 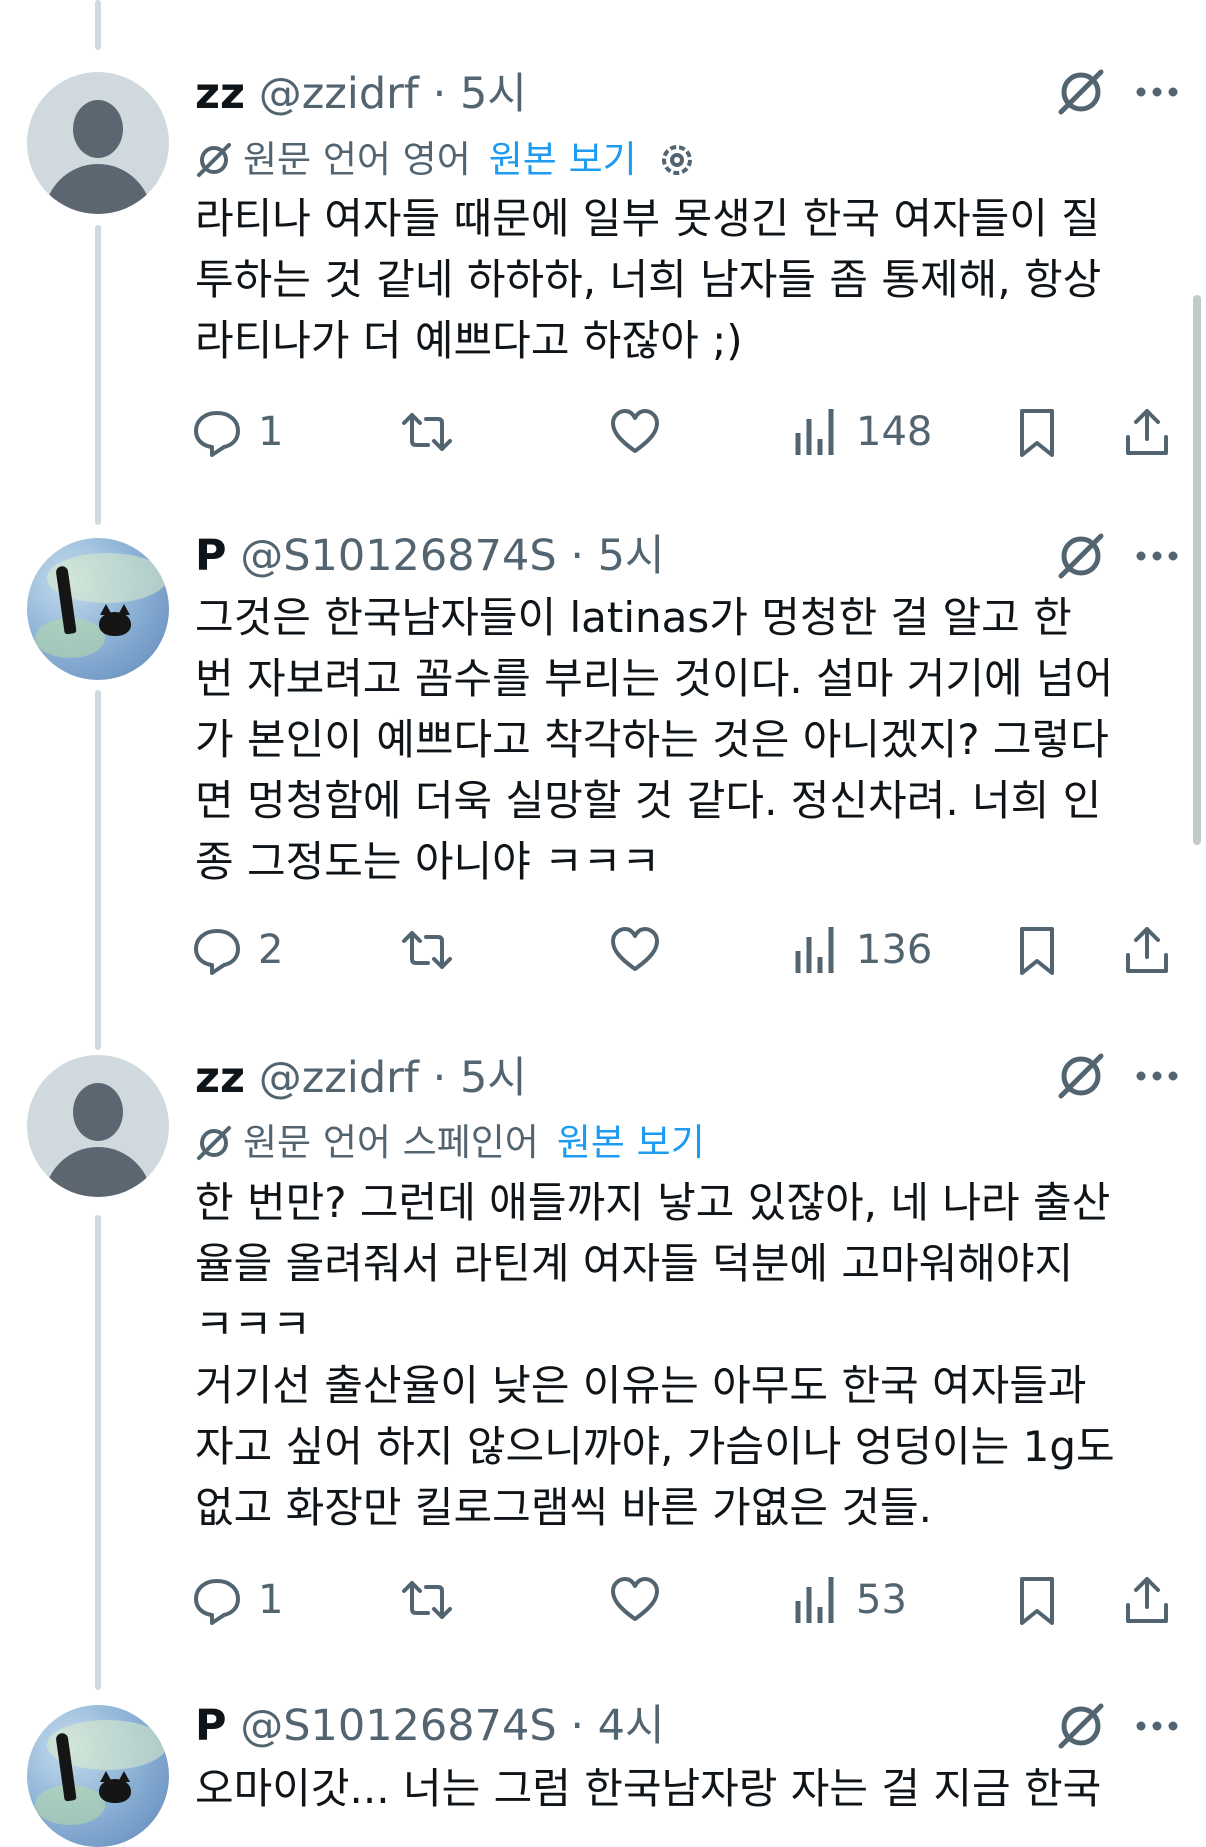 I want to click on timestamp: 4시, so click(x=631, y=1726).